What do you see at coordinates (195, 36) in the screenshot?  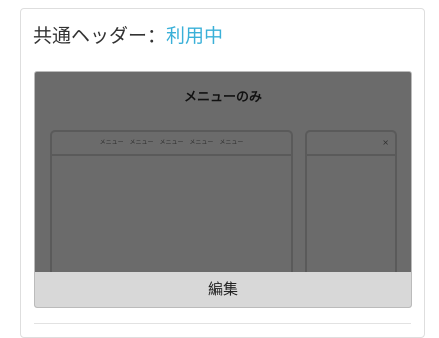 I see `common-header-status: 利用中` at bounding box center [195, 36].